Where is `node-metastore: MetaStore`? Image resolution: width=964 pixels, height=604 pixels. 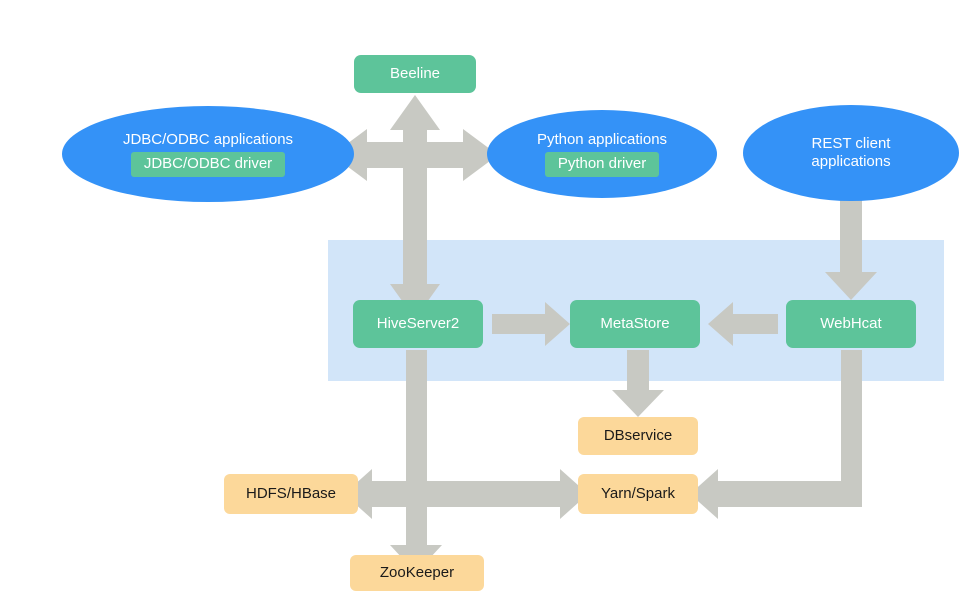 node-metastore: MetaStore is located at coordinates (635, 324).